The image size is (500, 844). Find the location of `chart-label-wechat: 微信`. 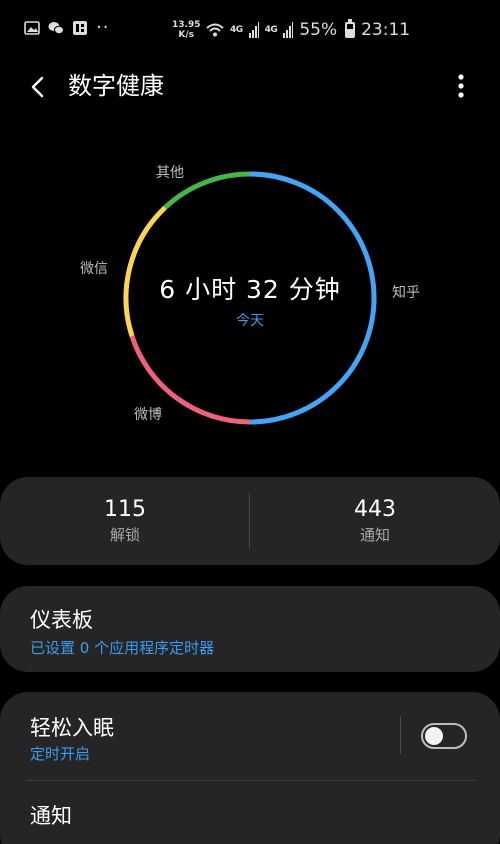

chart-label-wechat: 微信 is located at coordinates (94, 268).